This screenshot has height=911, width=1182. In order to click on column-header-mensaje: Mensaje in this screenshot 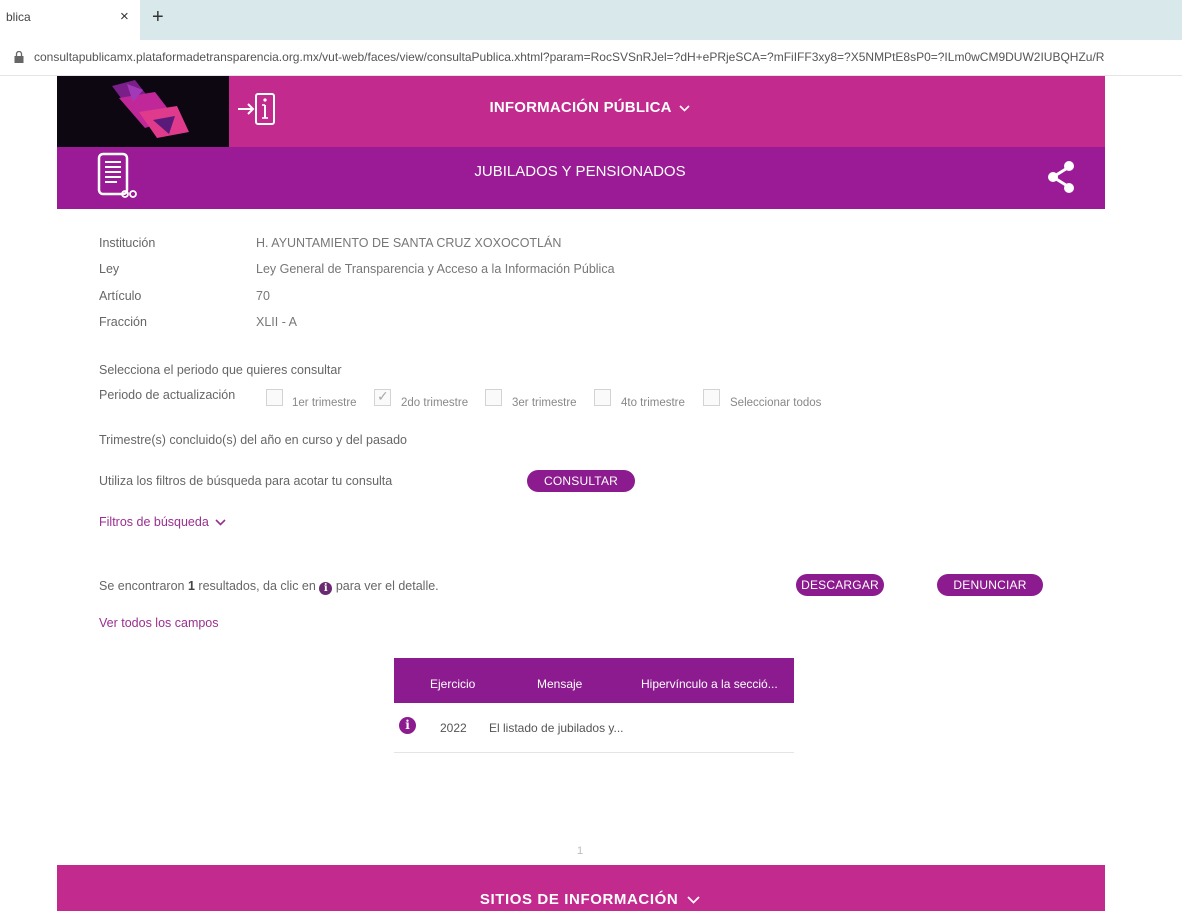, I will do `click(559, 684)`.